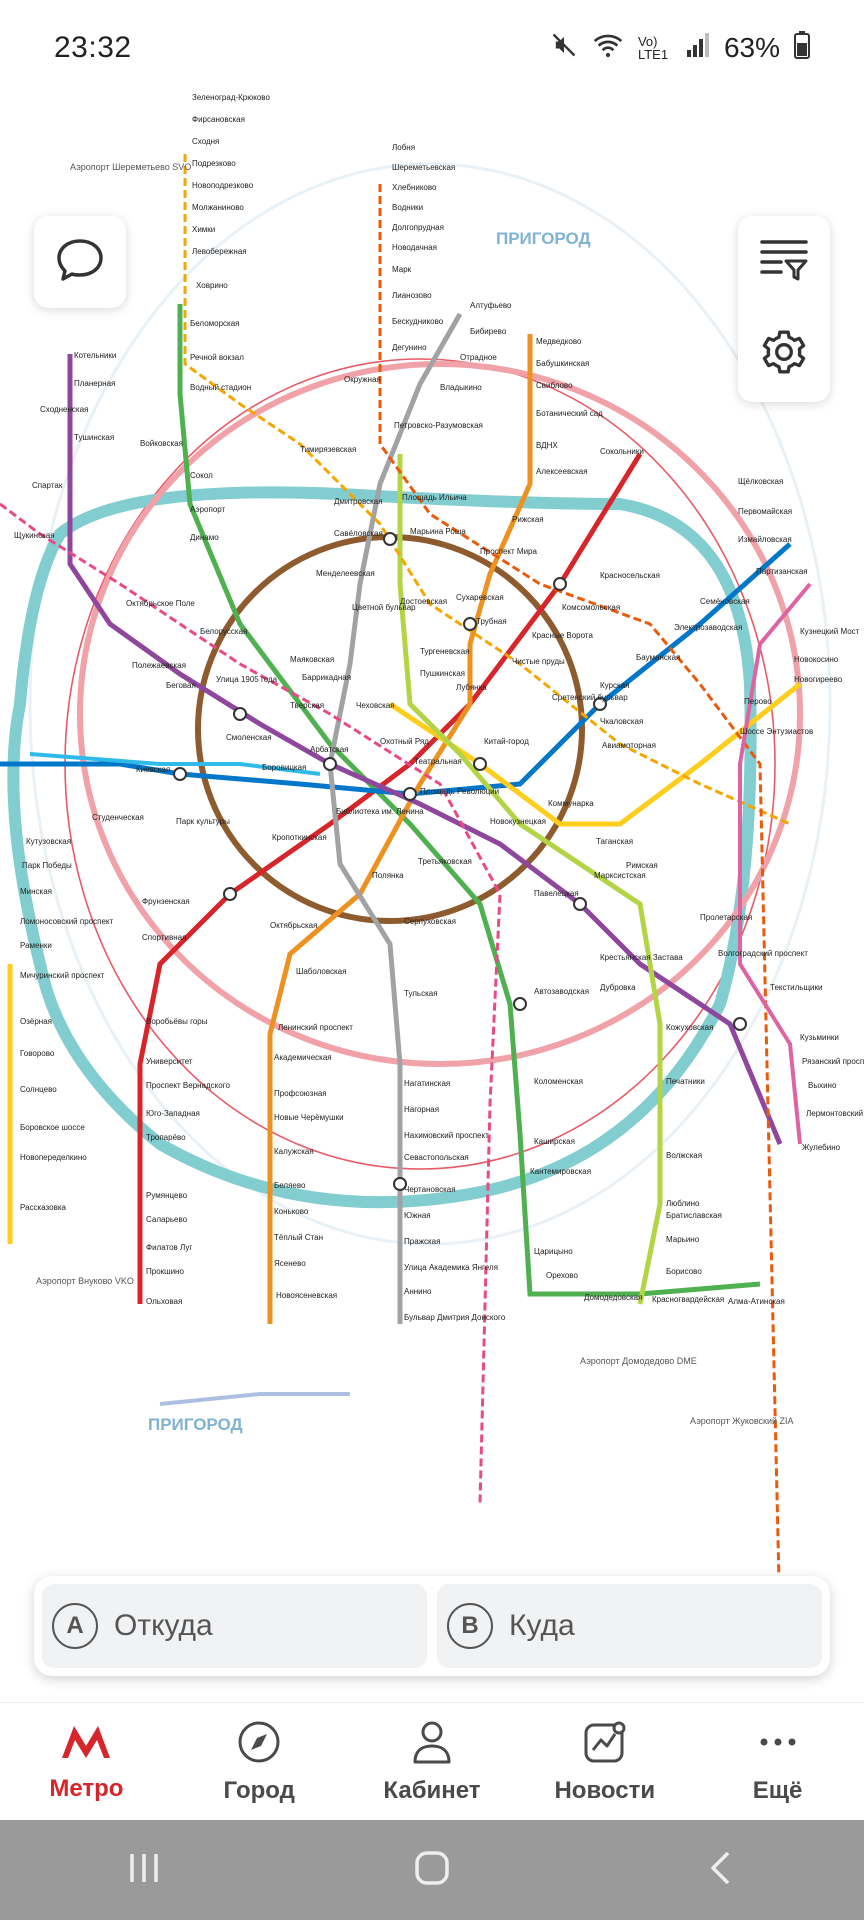 This screenshot has width=864, height=1920. Describe the element at coordinates (427, 1083) in the screenshot. I see `svg-text: Нагатинская` at that location.